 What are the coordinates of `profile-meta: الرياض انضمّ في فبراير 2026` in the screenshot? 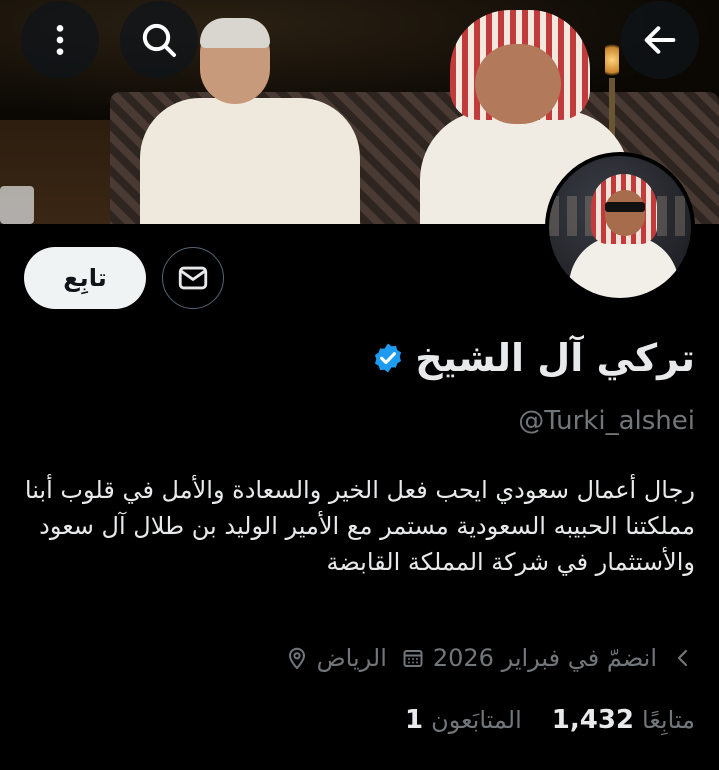 It's located at (490, 658).